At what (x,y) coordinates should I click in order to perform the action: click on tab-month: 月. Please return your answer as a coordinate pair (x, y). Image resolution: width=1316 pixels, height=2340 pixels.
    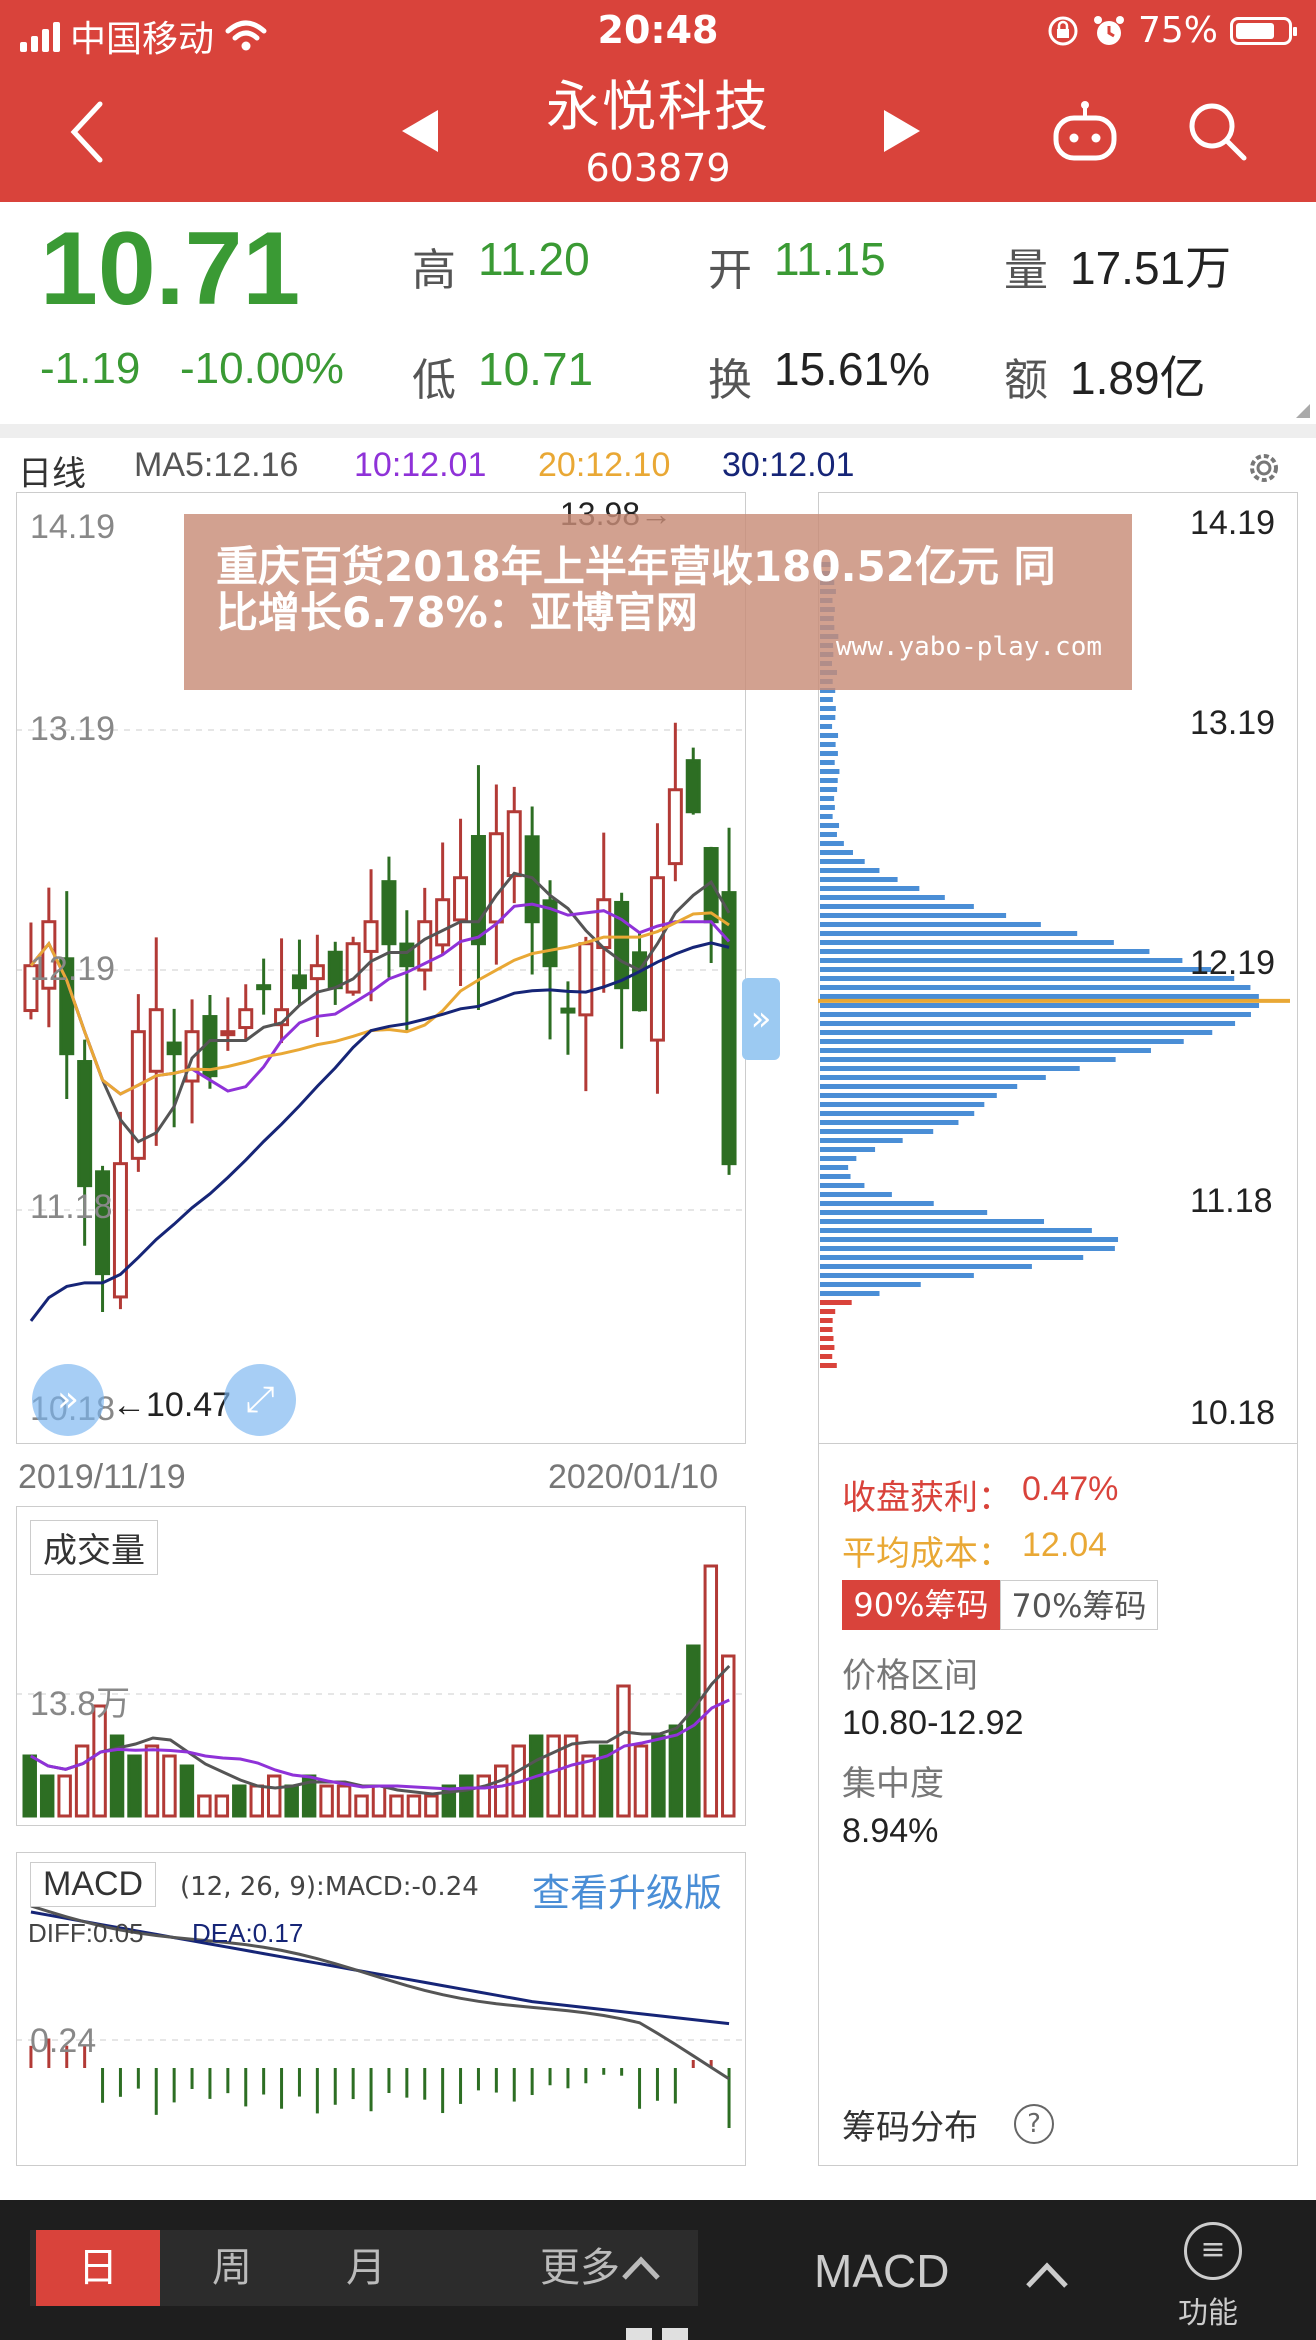
    Looking at the image, I should click on (366, 2268).